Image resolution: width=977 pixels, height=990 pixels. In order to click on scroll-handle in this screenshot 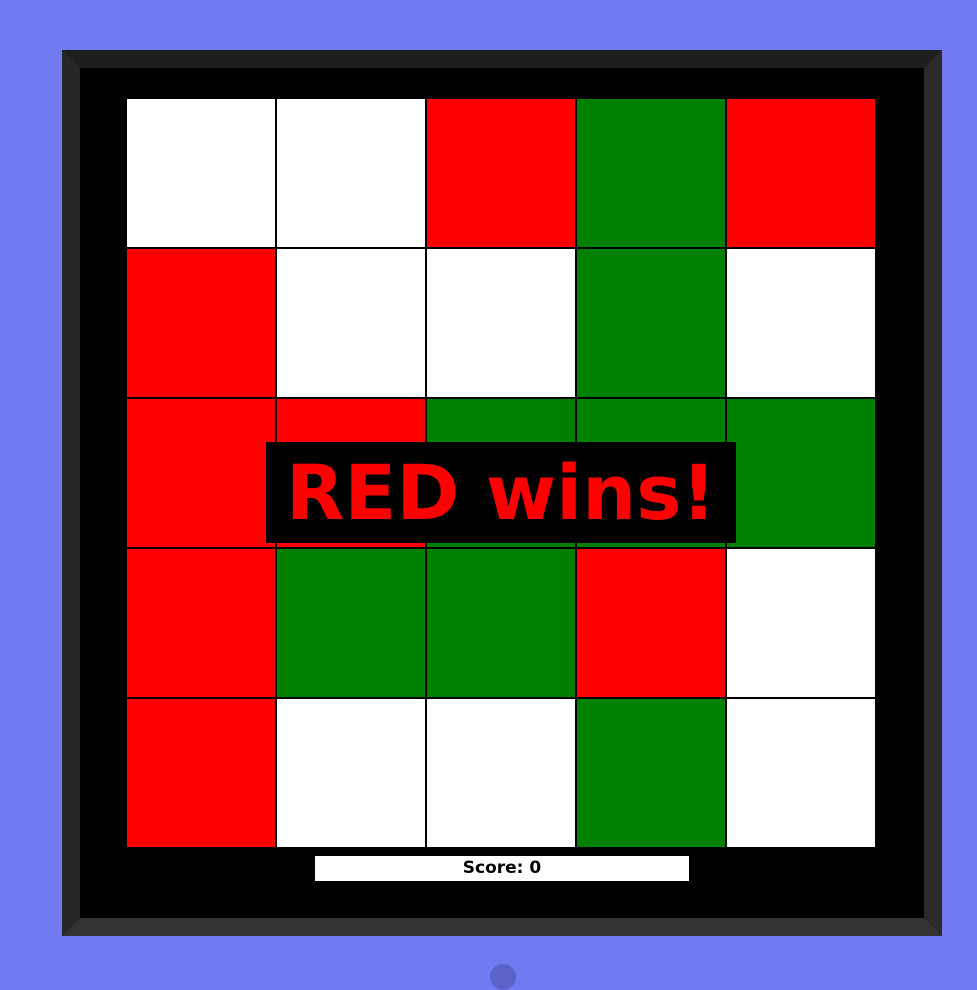, I will do `click(503, 977)`.